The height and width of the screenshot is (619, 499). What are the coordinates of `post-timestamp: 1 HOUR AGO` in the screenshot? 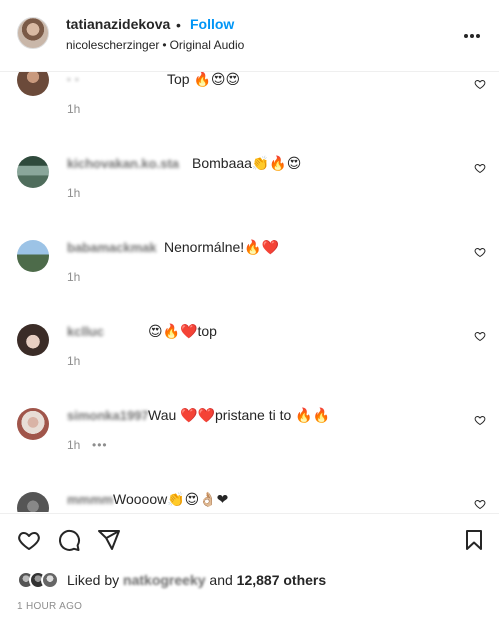 It's located at (49, 606).